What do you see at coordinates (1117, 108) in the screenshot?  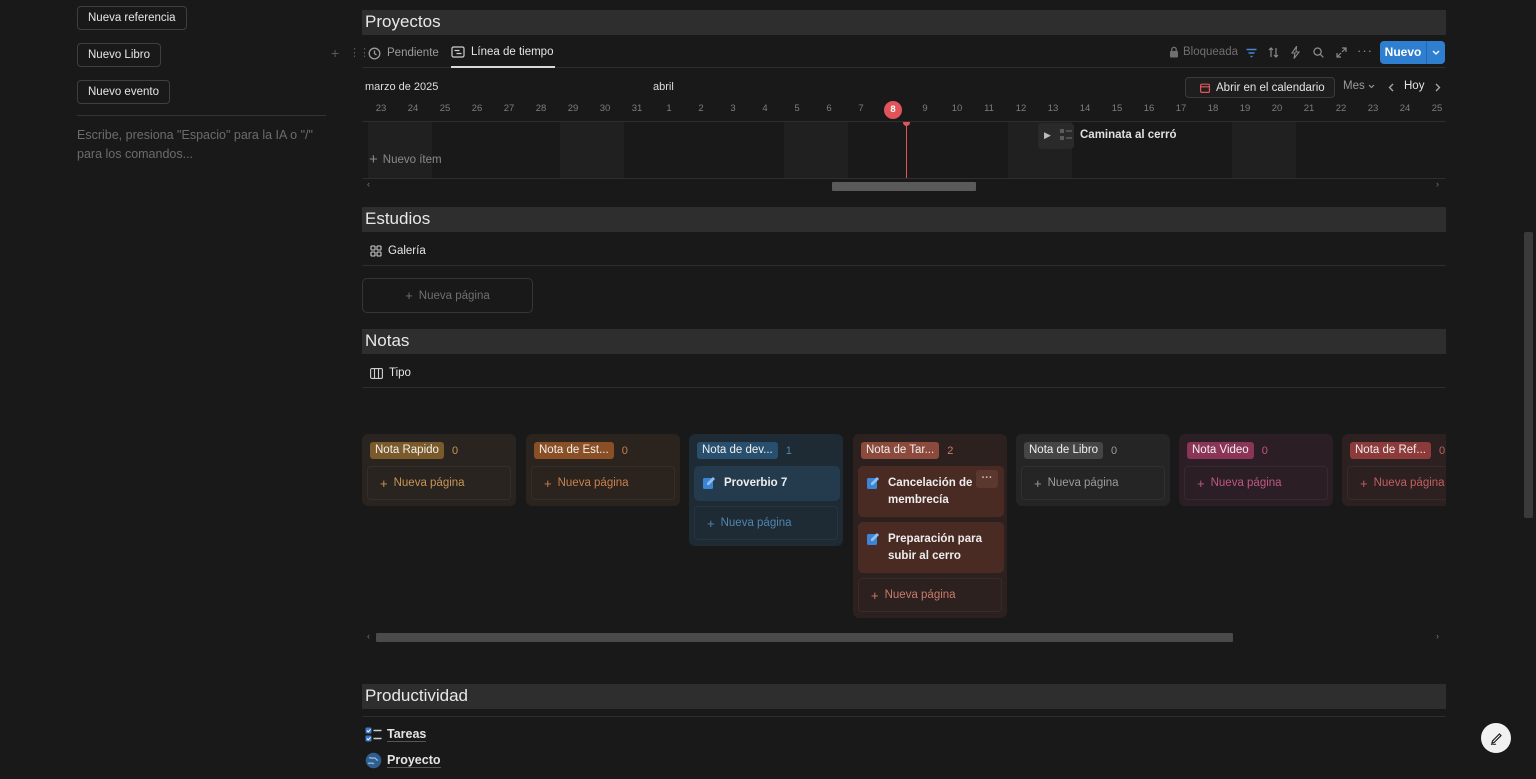 I see `day-label: 15` at bounding box center [1117, 108].